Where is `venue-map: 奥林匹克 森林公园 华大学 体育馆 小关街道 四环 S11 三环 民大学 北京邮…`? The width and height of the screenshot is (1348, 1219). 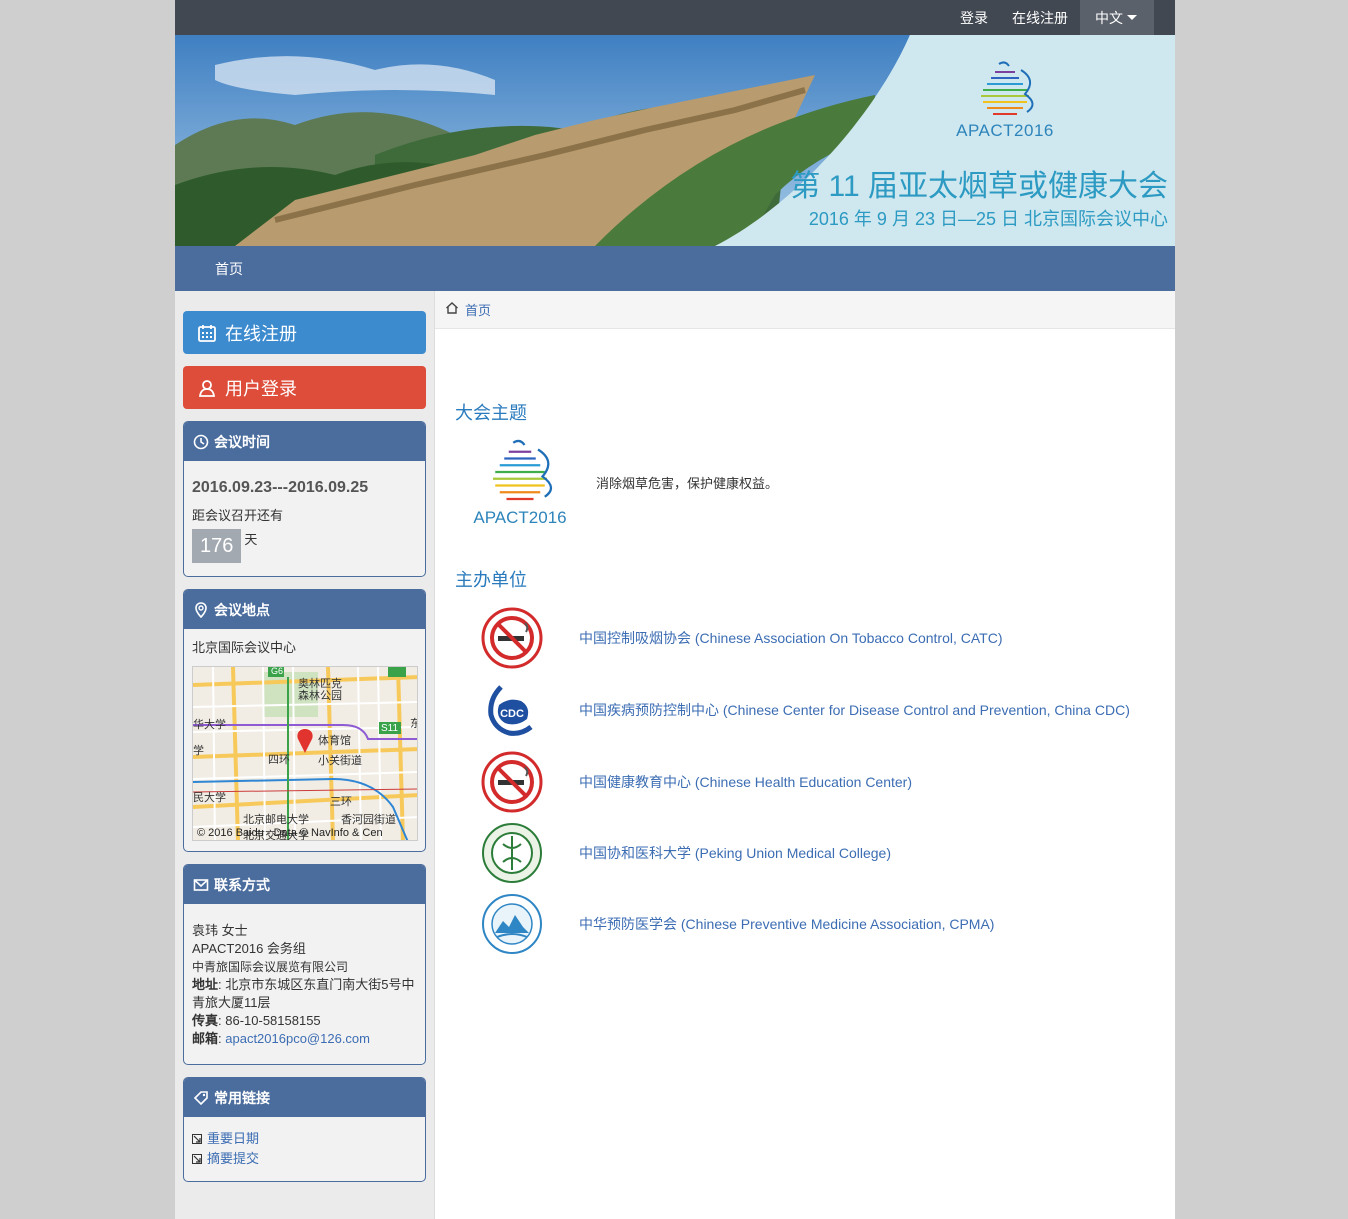 venue-map: 奥林匹克 森林公园 华大学 体育馆 小关街道 四环 S11 三环 民大学 北京邮… is located at coordinates (305, 753).